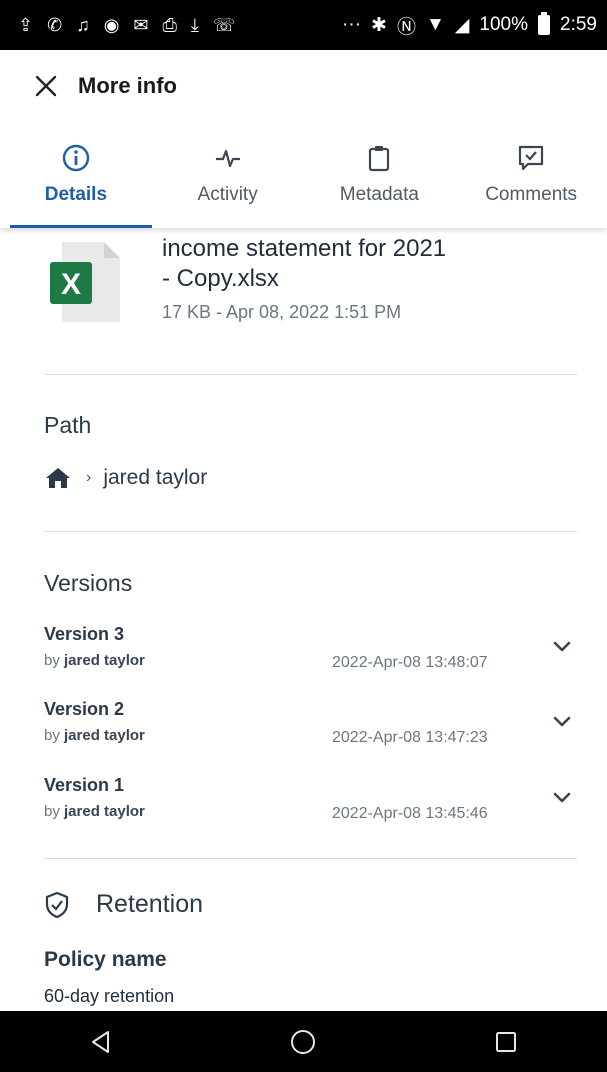  I want to click on system-nav-bar, so click(303, 1041).